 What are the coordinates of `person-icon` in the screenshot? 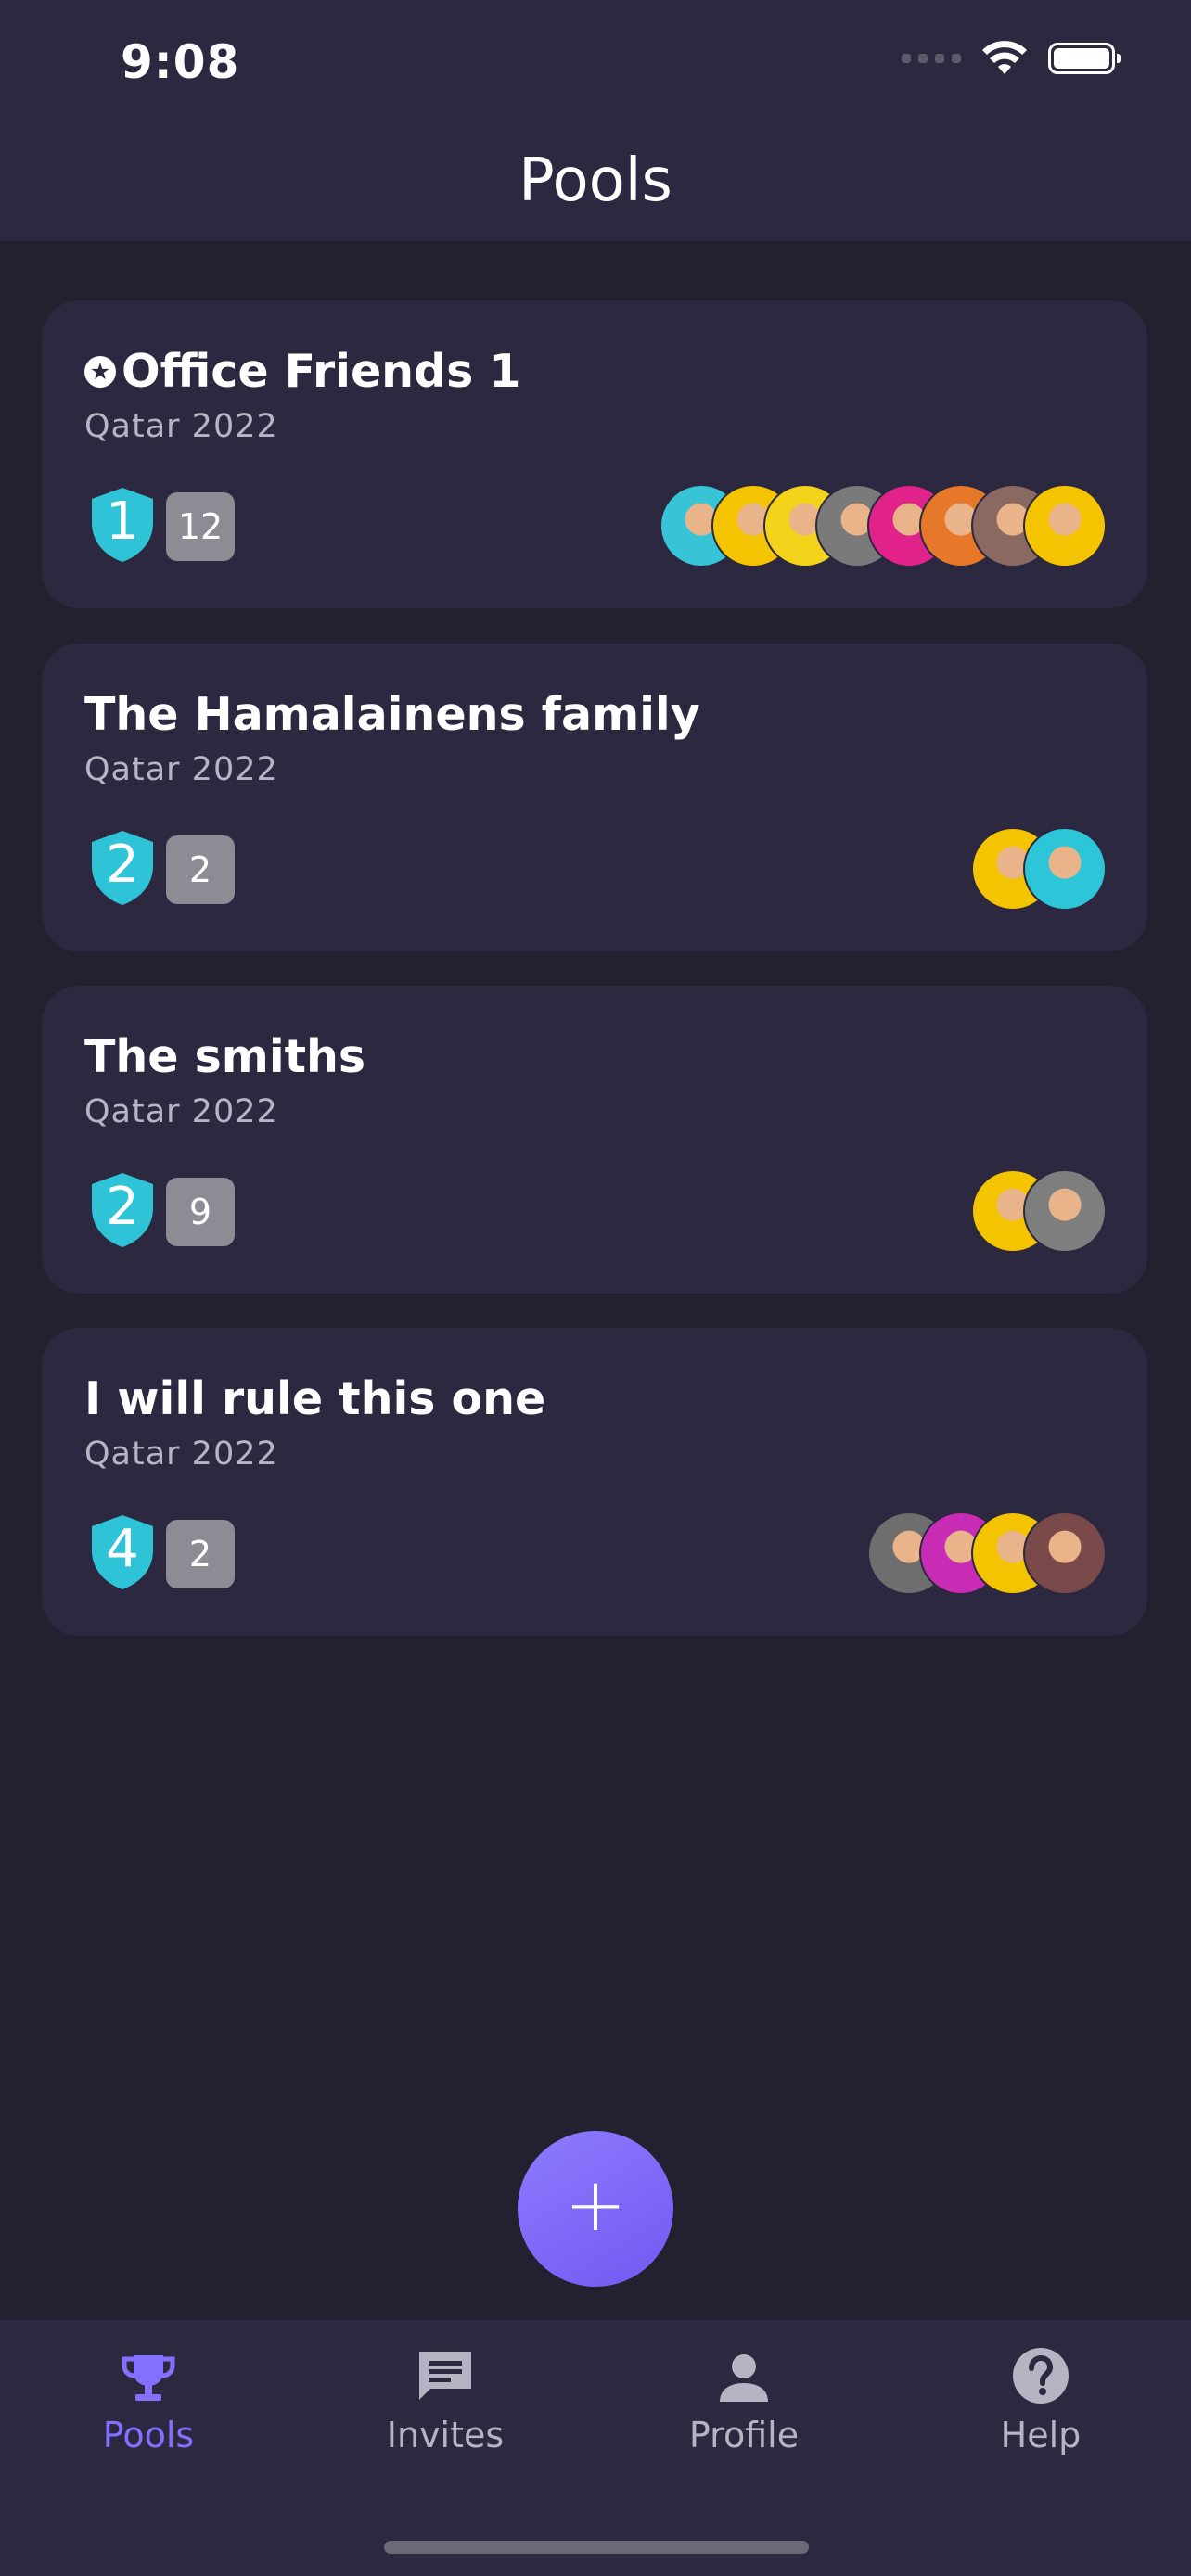 It's located at (744, 2378).